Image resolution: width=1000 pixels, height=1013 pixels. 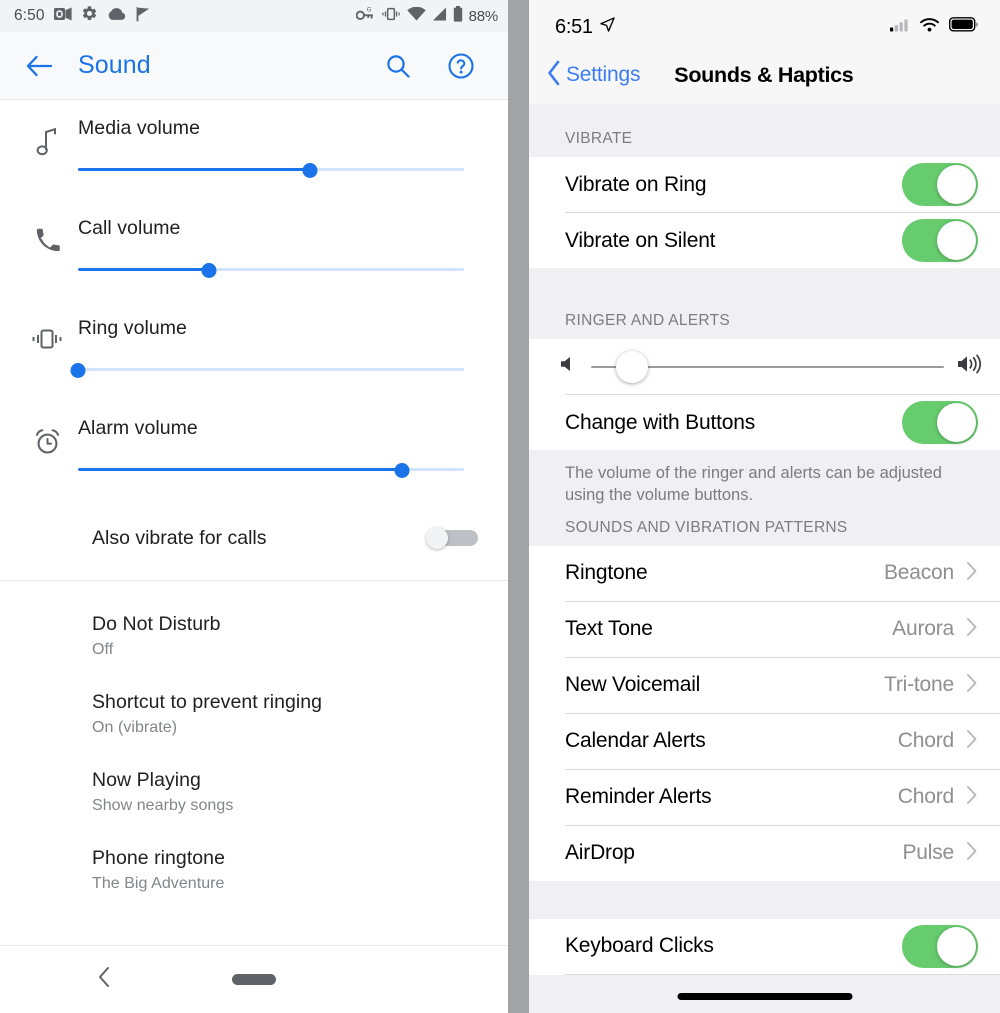 I want to click on ios-nav-bar: Settings Sounds & Haptics, so click(x=764, y=75).